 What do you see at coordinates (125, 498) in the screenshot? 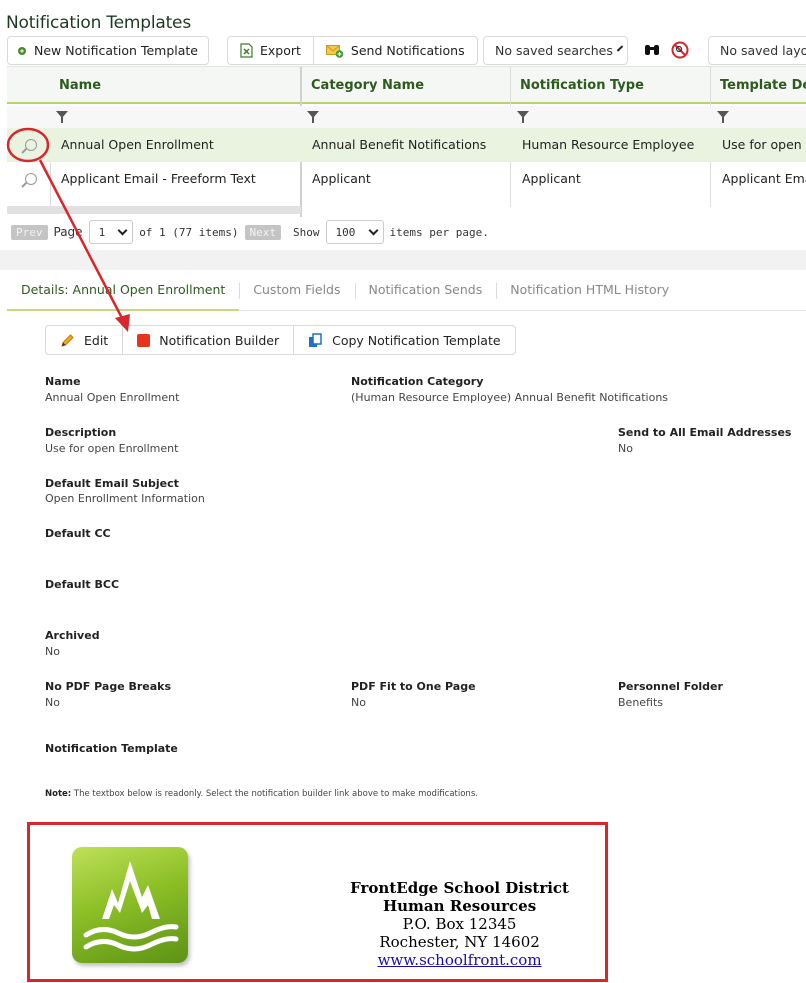
I see `field-value-subject: Open Enrollment Information` at bounding box center [125, 498].